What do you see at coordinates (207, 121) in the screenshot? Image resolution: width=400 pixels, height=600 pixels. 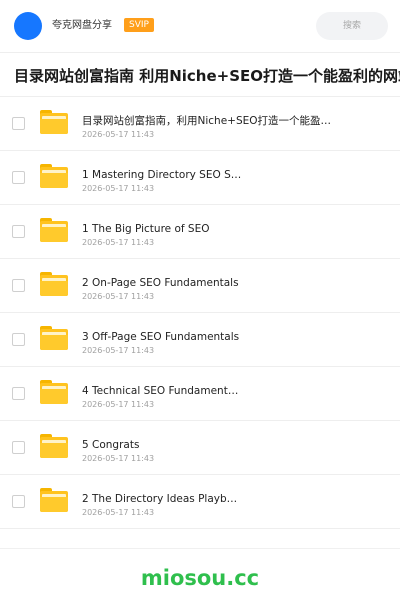 I see `item-name: 目录网站创富指南，利用Niche+SEO打造一个能盈利的网站` at bounding box center [207, 121].